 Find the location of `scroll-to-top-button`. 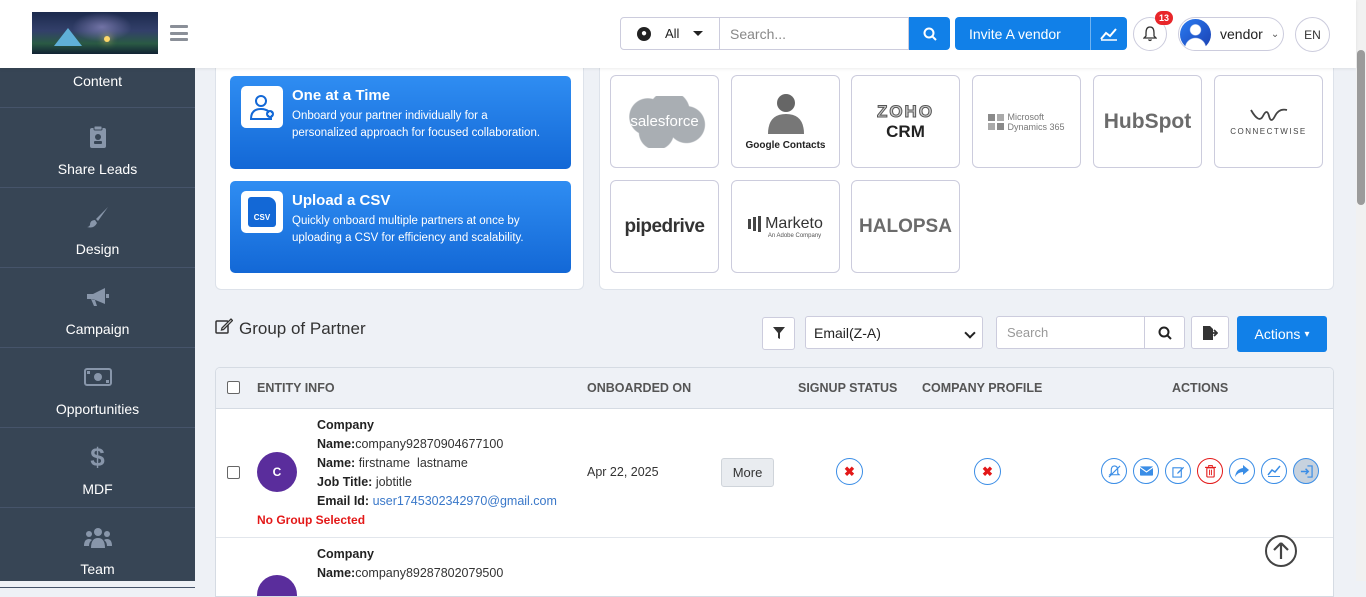

scroll-to-top-button is located at coordinates (1281, 551).